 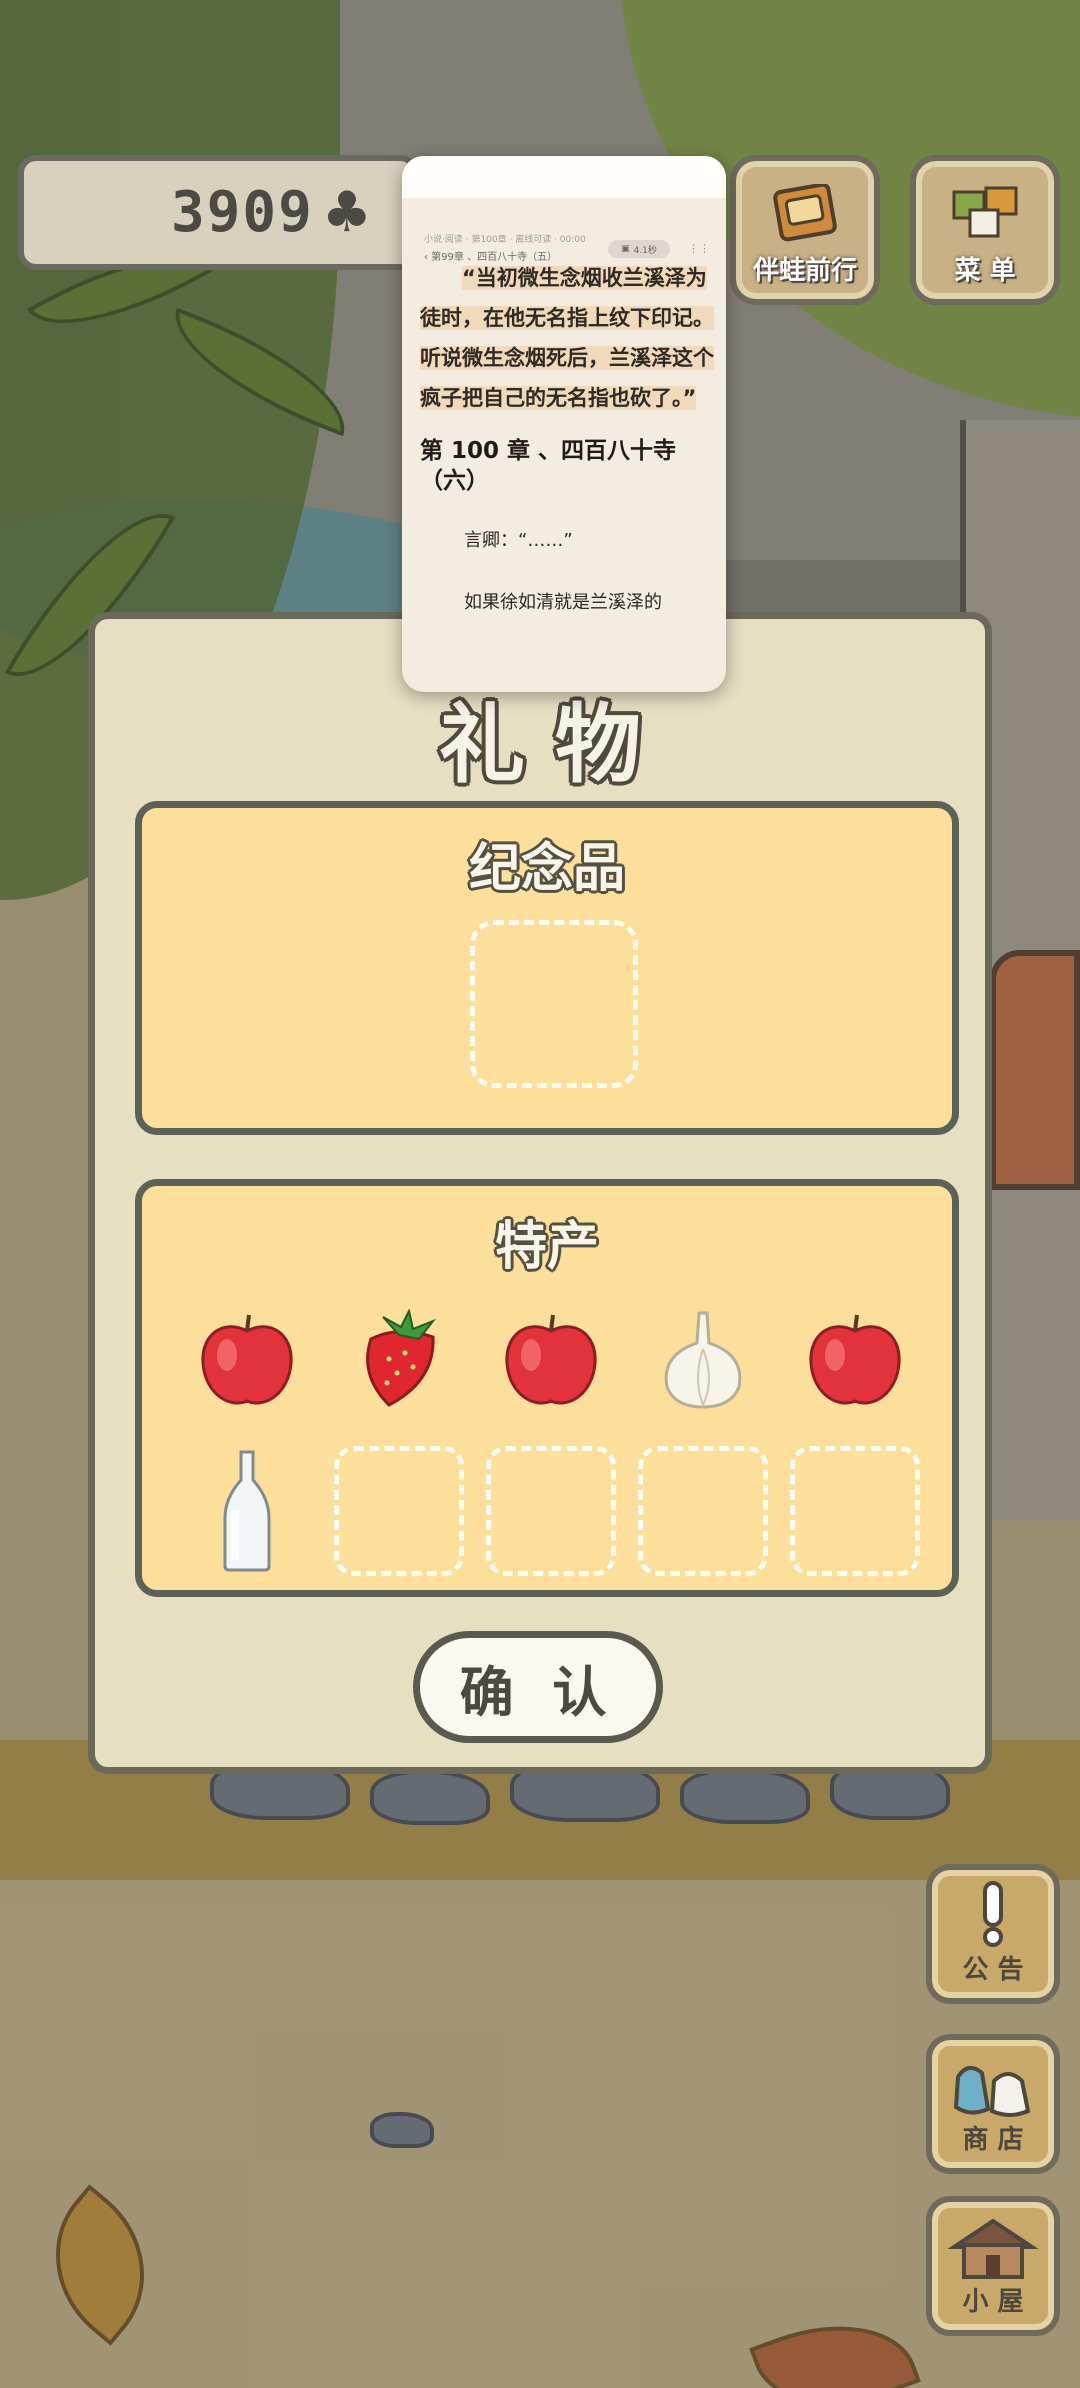 I want to click on shop-button: 商 店, so click(x=993, y=2104).